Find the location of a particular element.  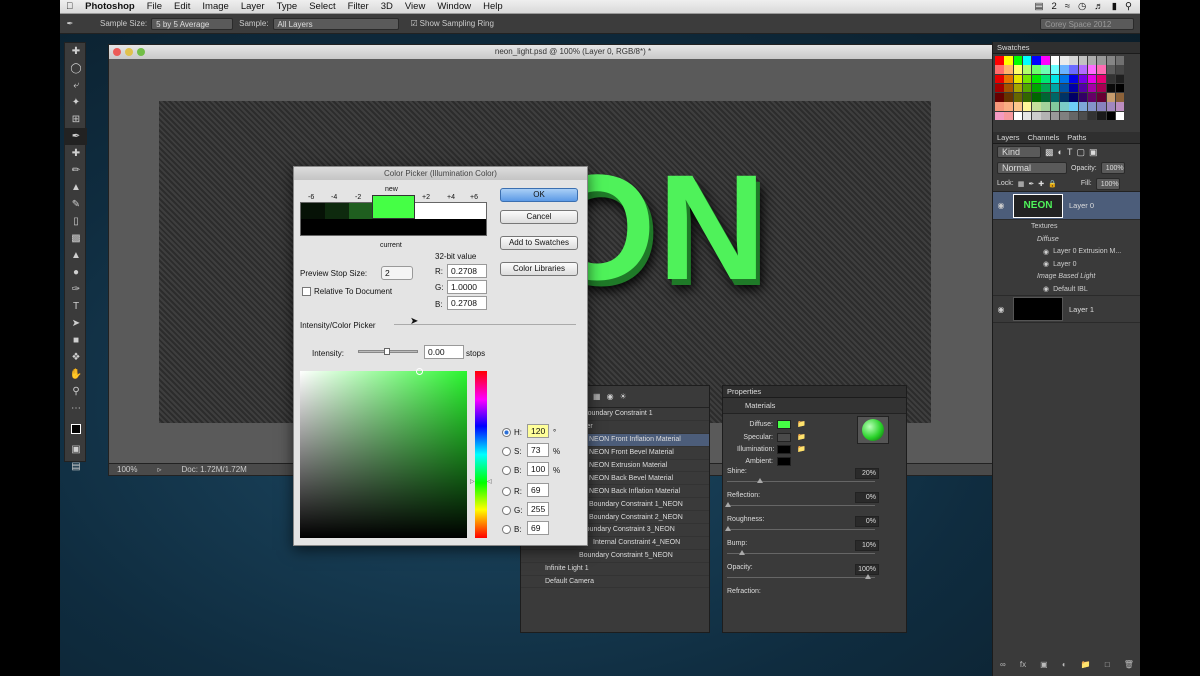

reflection-value: 0% is located at coordinates (867, 497).